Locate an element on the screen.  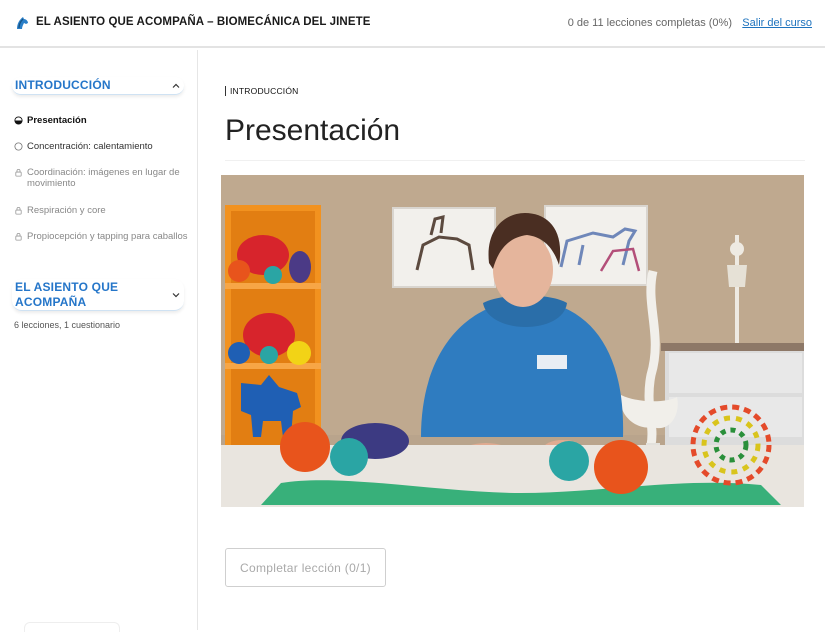
section-title: INTRODUCCIÓN is located at coordinates (63, 85).